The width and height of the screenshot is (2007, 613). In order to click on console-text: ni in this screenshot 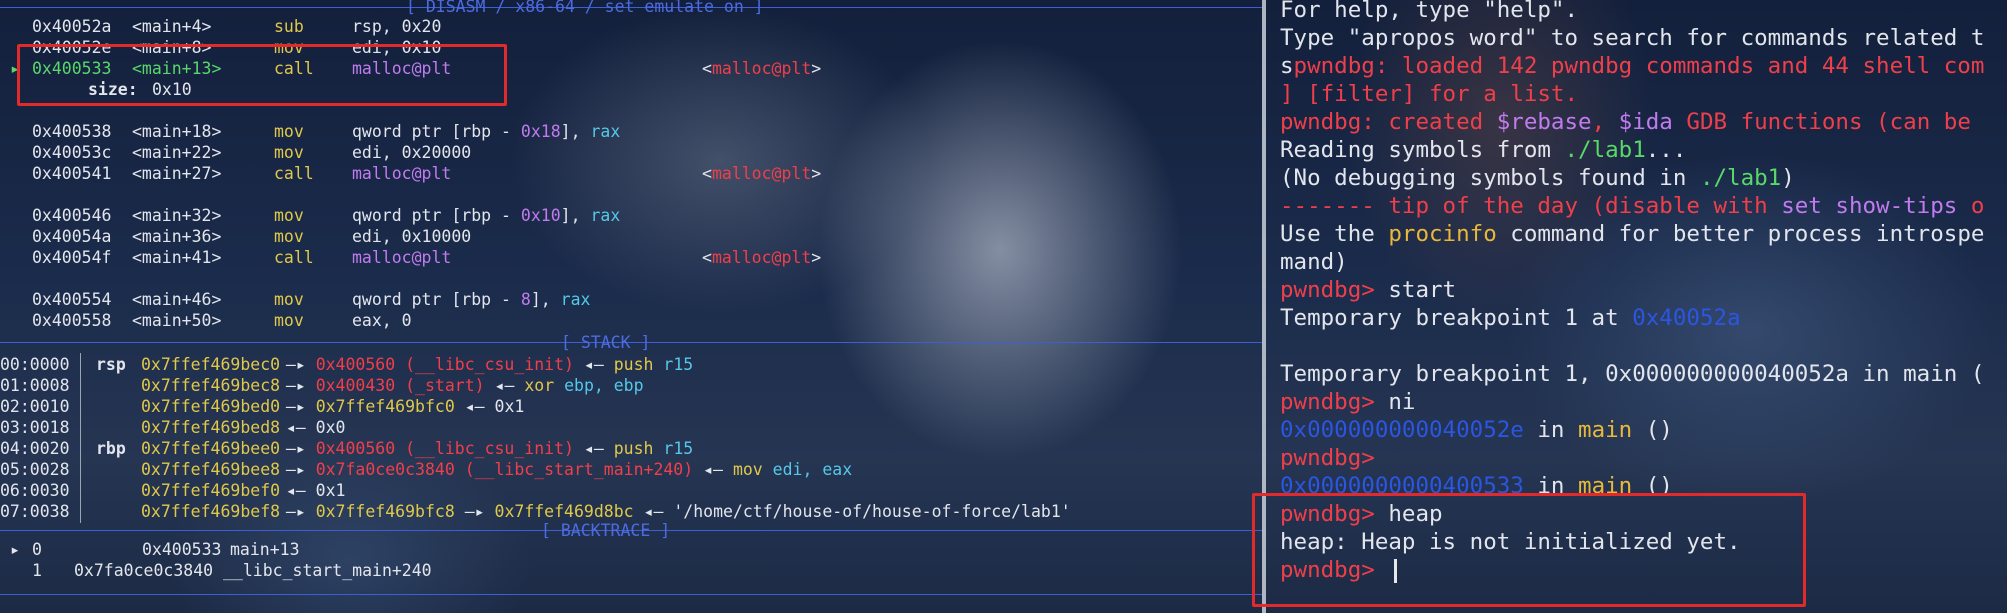, I will do `click(1402, 402)`.